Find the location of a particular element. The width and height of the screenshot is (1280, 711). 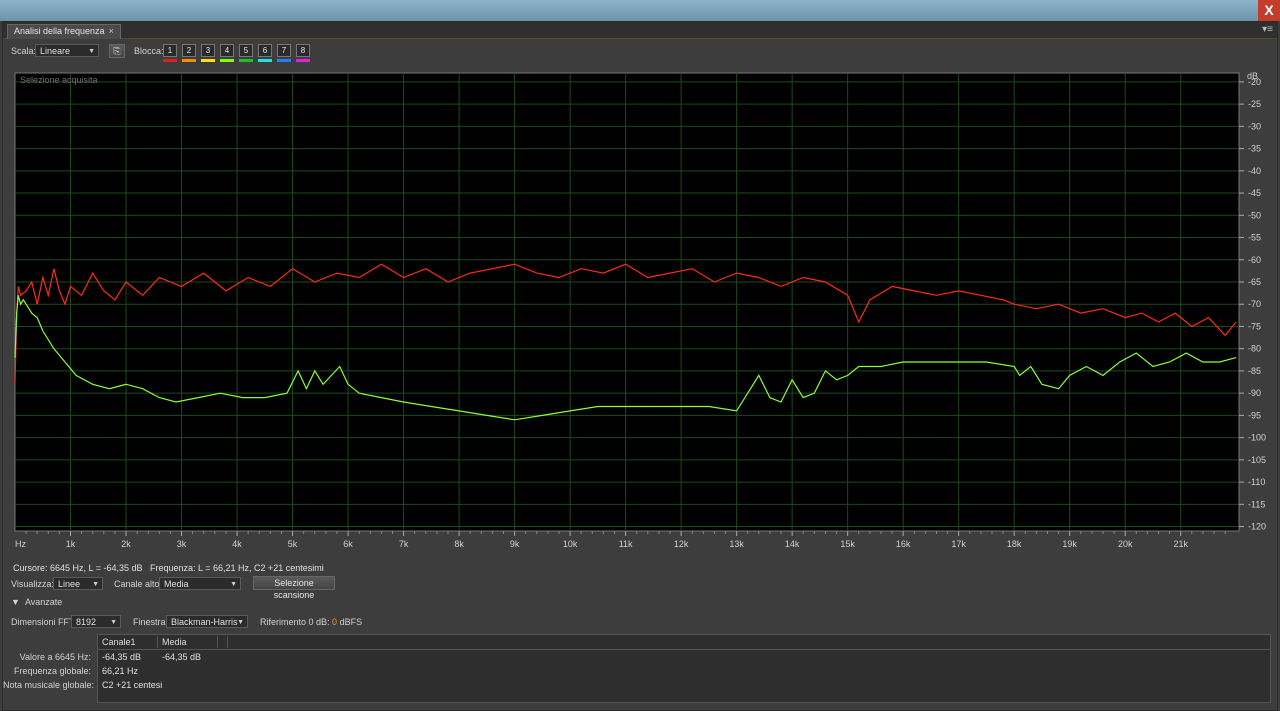

y-tick-label: -55 is located at coordinates (1254, 238).